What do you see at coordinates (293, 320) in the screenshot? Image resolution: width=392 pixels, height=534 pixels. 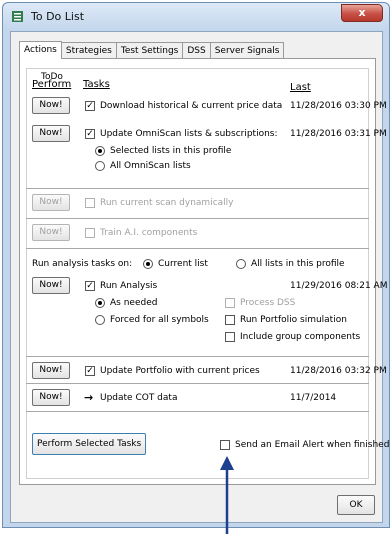 I see `portfolio-sim-label: Run Portfolio simulation` at bounding box center [293, 320].